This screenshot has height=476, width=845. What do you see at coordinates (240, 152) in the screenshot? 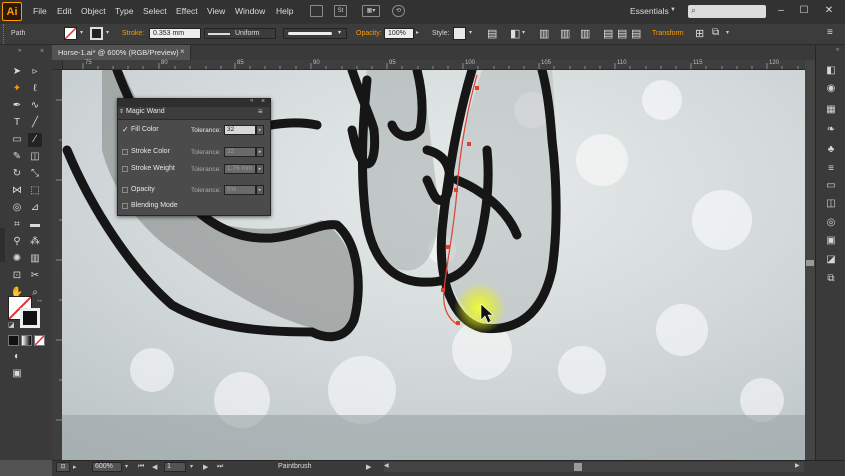
I see `stroke-color-tolerance-field: 32` at bounding box center [240, 152].